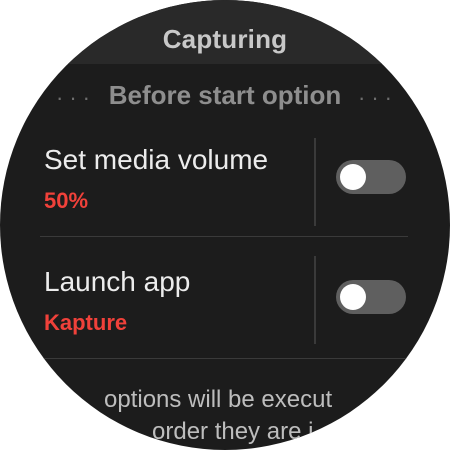 The width and height of the screenshot is (450, 450). Describe the element at coordinates (156, 159) in the screenshot. I see `option-title: Set media volume` at that location.